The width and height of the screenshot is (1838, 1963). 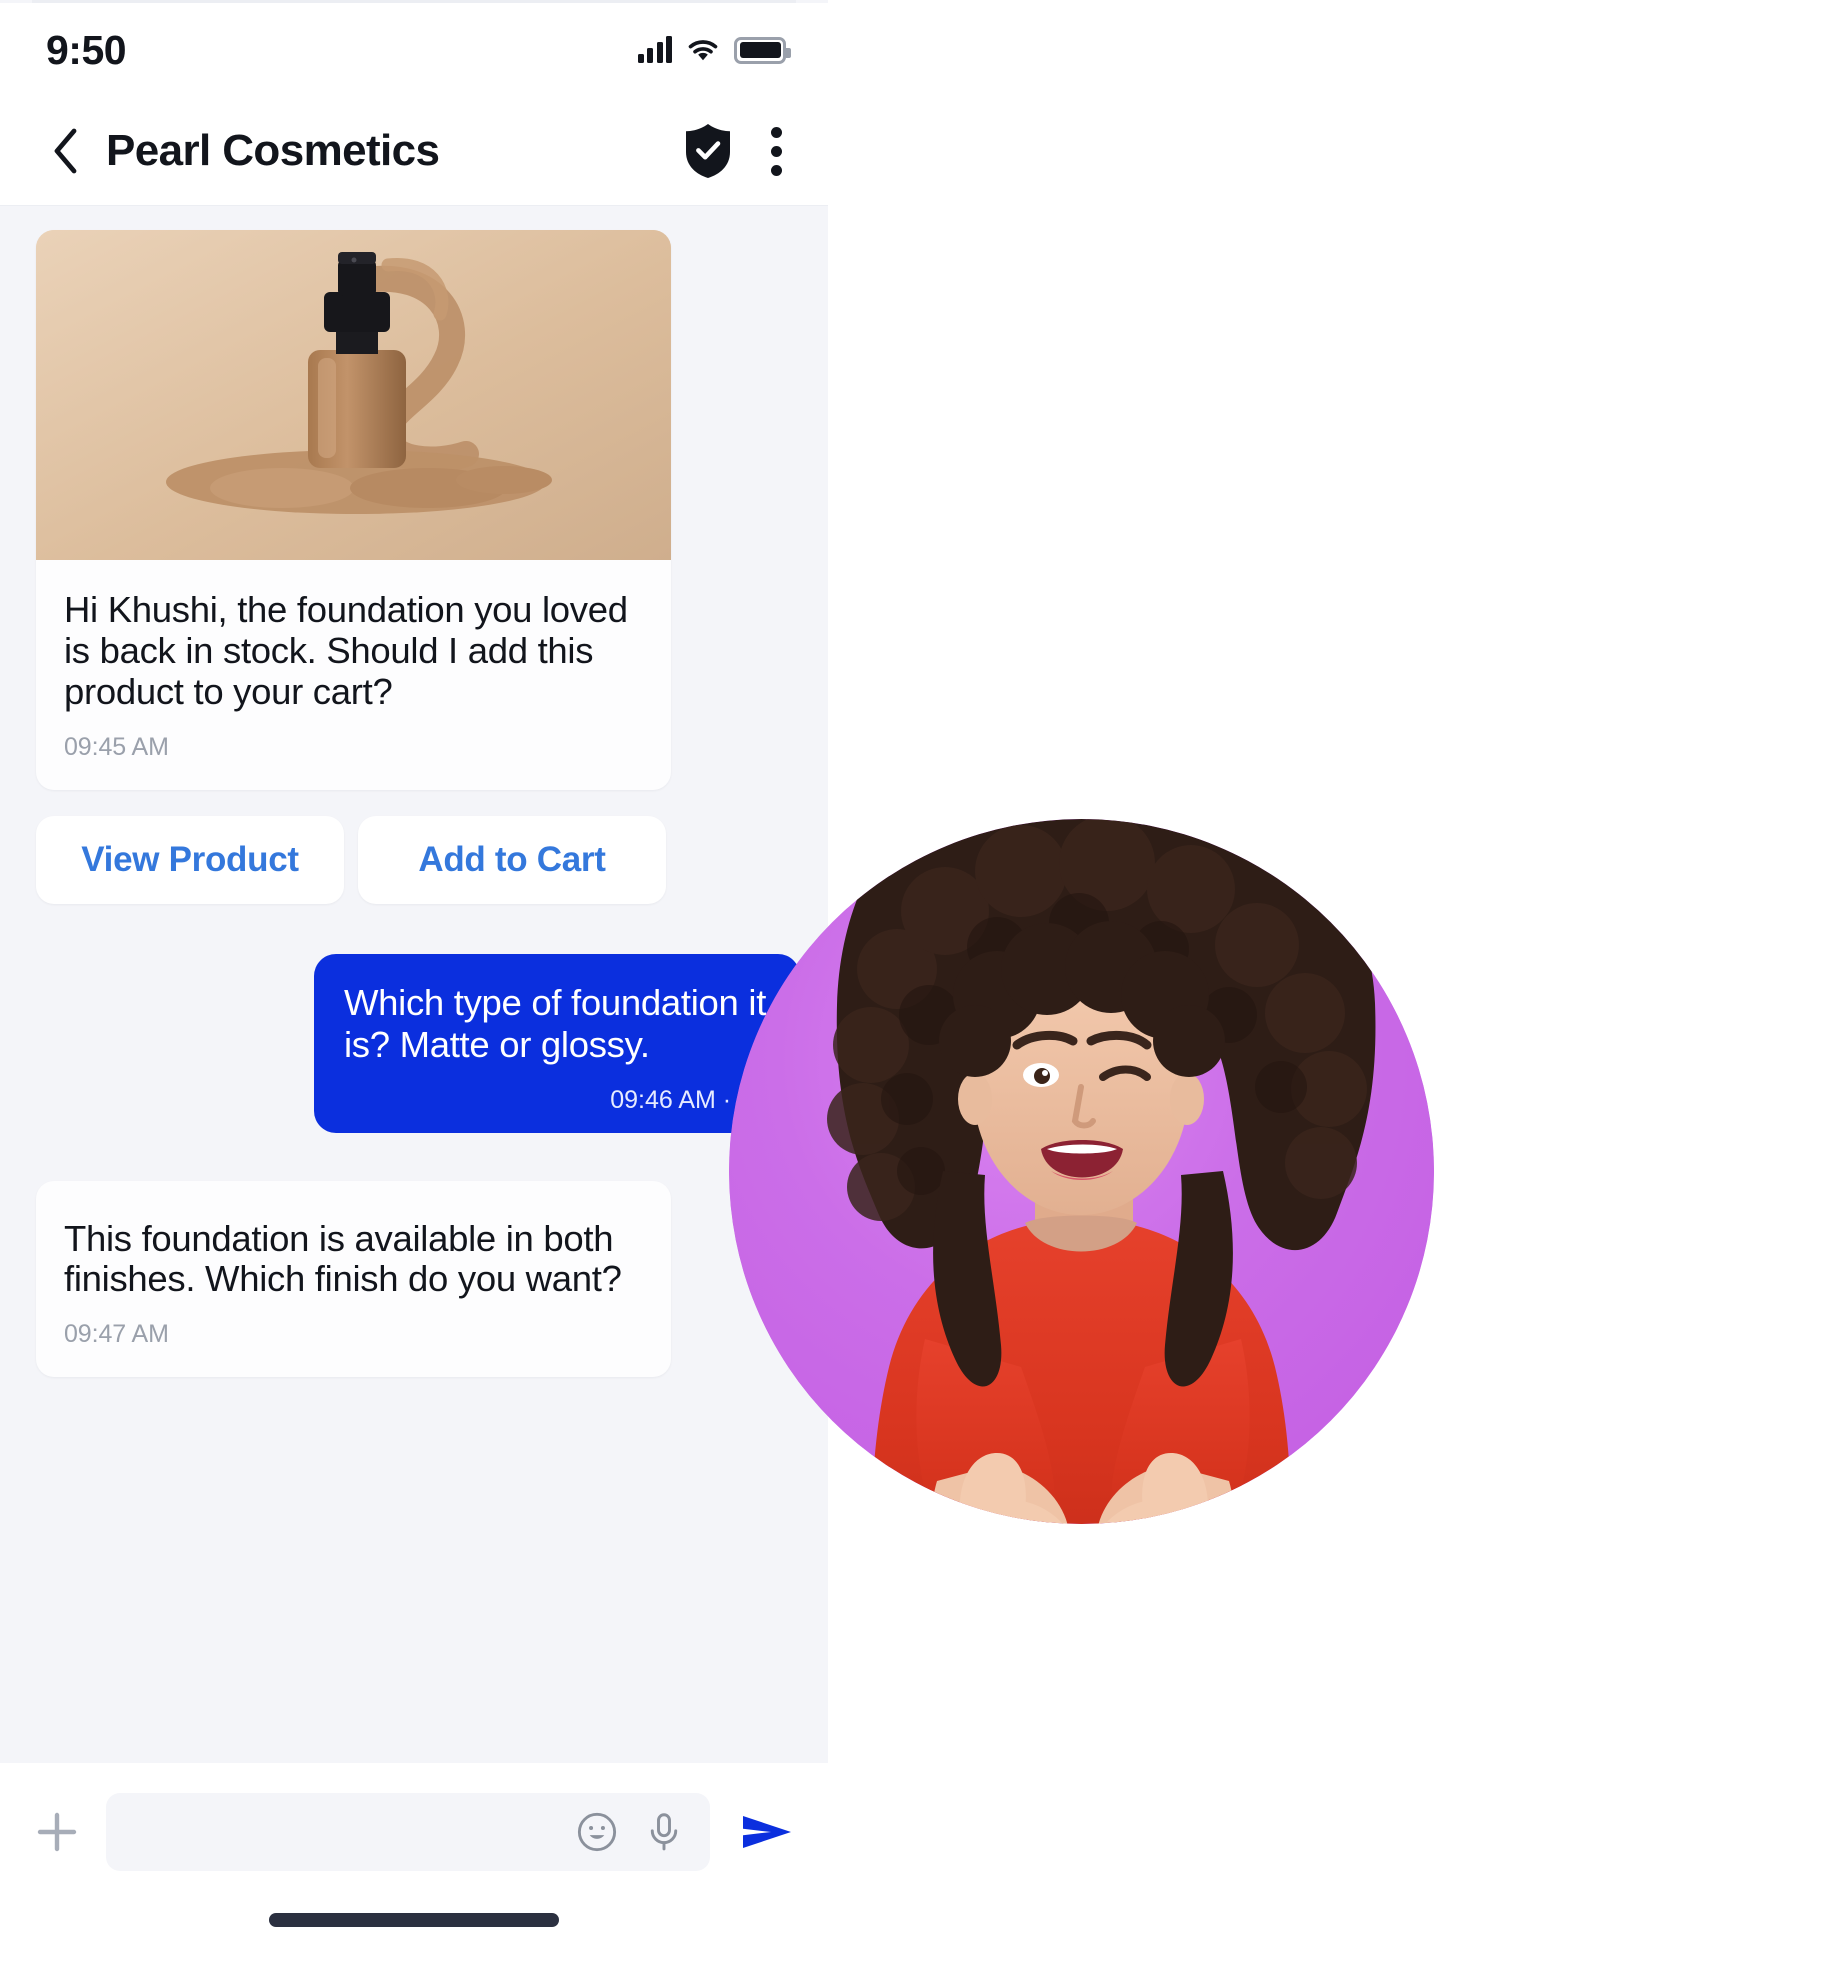 I want to click on add-to-cart-button: Add to Cart, so click(x=512, y=859).